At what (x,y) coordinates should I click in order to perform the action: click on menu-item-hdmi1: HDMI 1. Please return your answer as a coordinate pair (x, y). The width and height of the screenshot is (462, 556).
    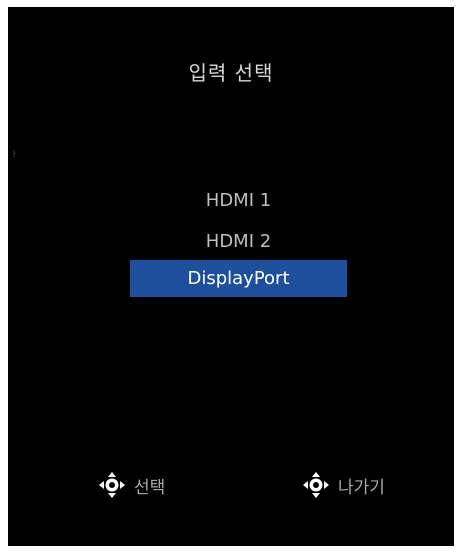
    Looking at the image, I should click on (238, 200).